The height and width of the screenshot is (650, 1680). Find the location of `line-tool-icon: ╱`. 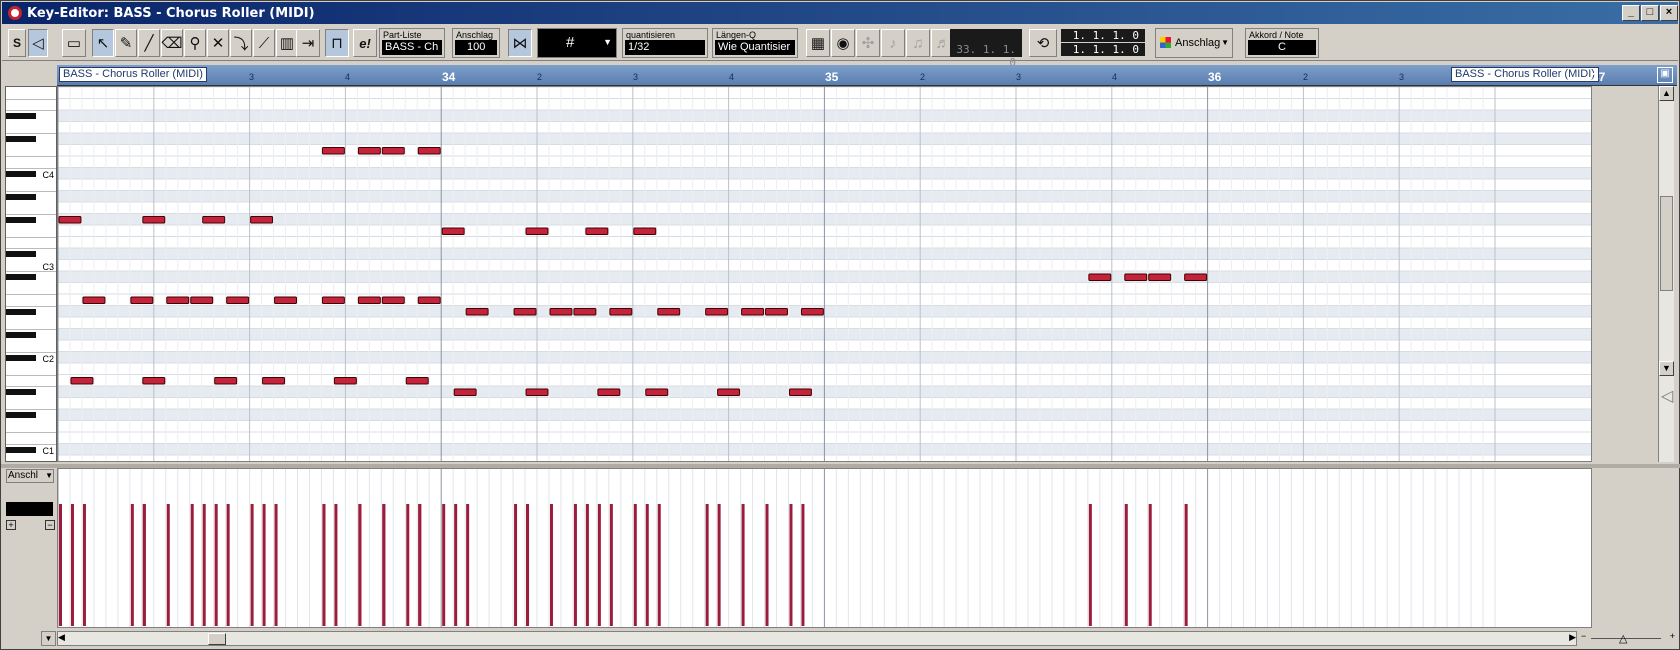

line-tool-icon: ╱ is located at coordinates (149, 43).